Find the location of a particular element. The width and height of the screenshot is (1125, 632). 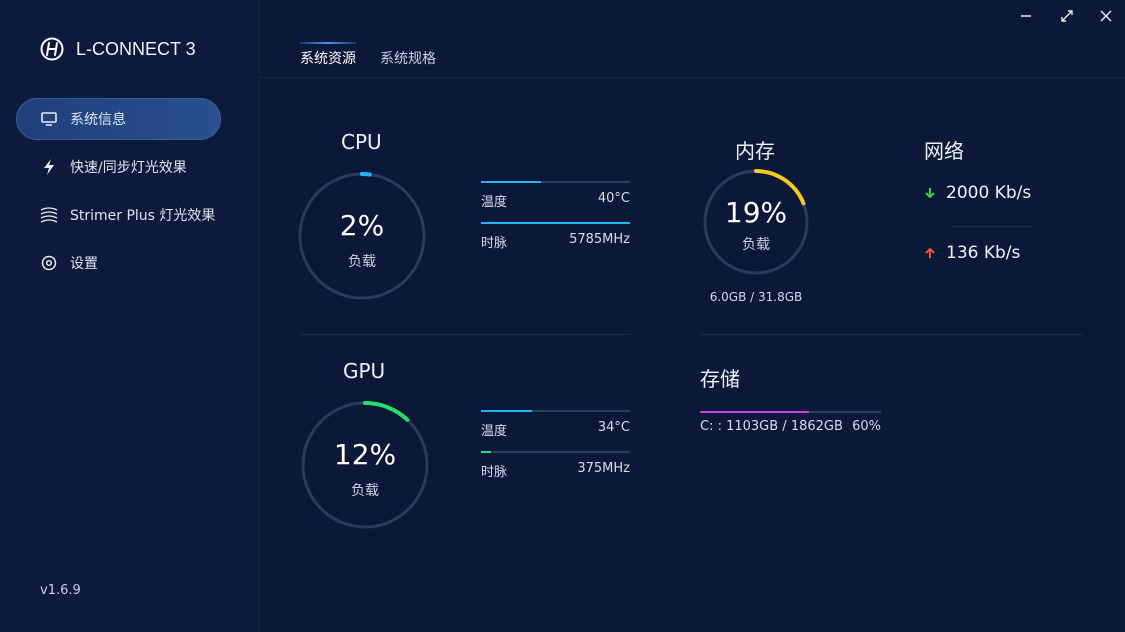

maximize-icon is located at coordinates (1067, 16).